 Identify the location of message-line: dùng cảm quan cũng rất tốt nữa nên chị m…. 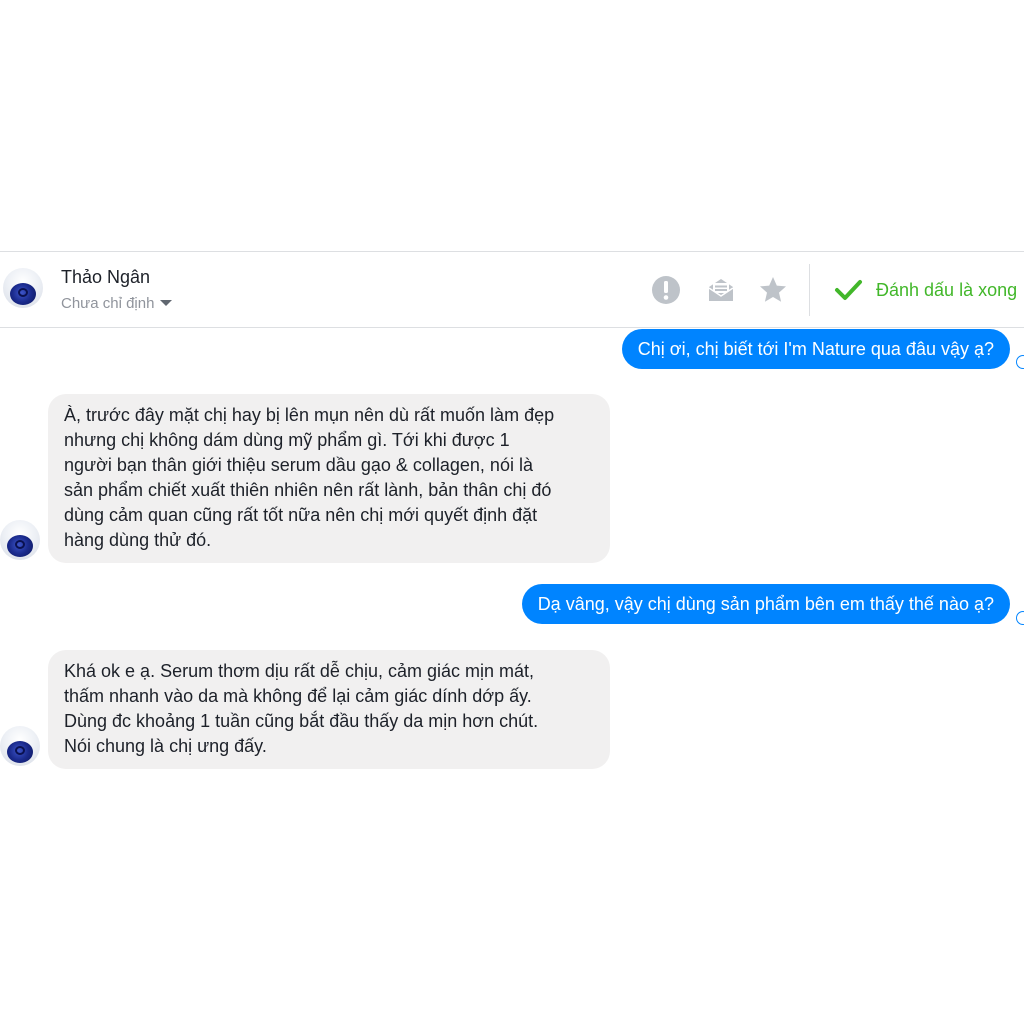
(301, 515).